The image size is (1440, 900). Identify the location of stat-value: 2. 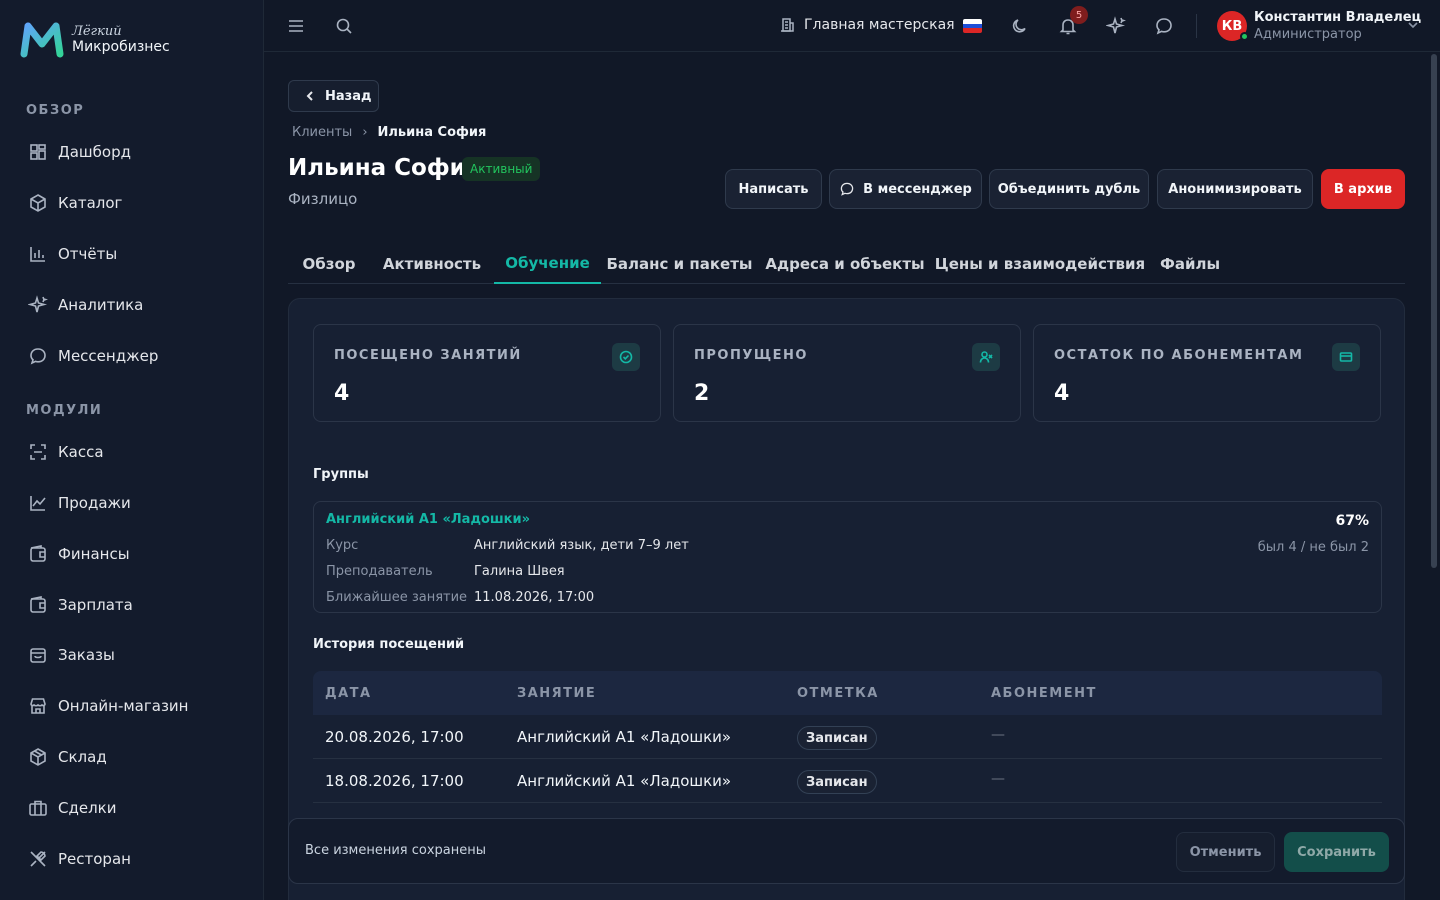
(702, 393).